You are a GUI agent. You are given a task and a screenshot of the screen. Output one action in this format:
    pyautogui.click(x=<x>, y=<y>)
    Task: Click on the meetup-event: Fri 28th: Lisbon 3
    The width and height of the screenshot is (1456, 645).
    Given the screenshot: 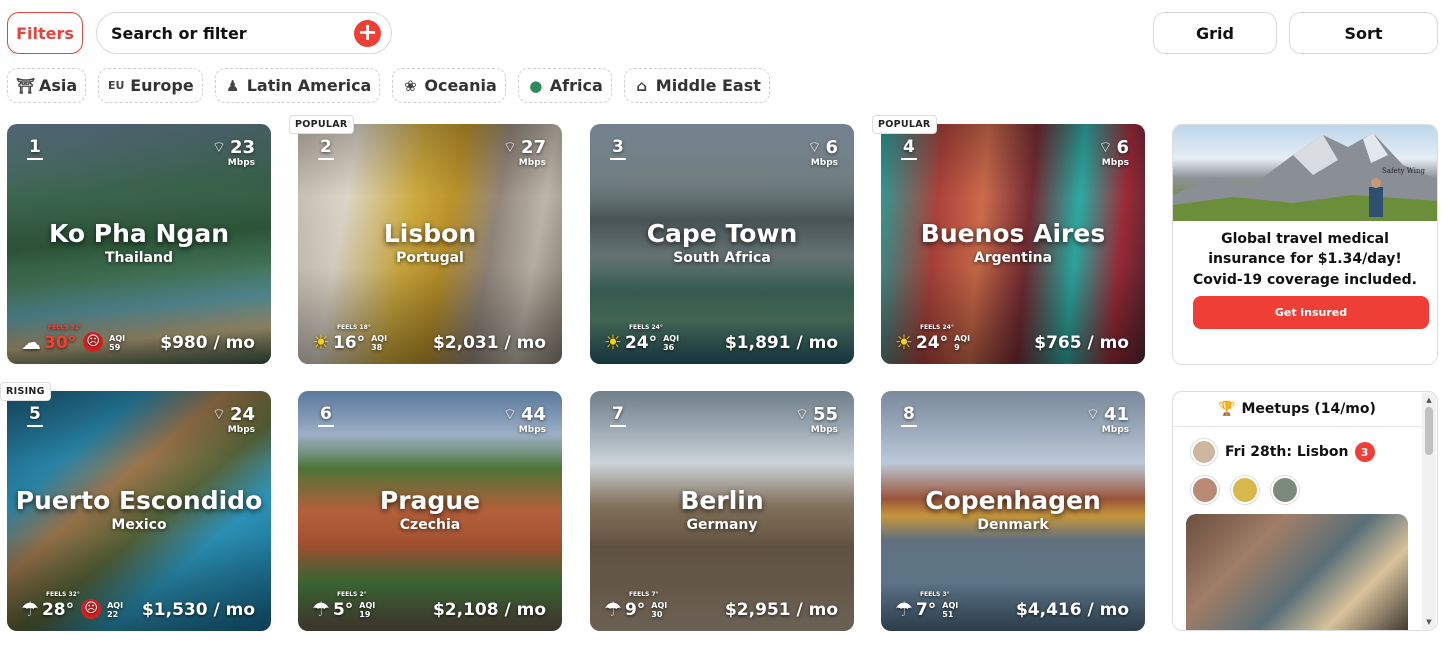 What is the action you would take?
    pyautogui.click(x=1283, y=452)
    